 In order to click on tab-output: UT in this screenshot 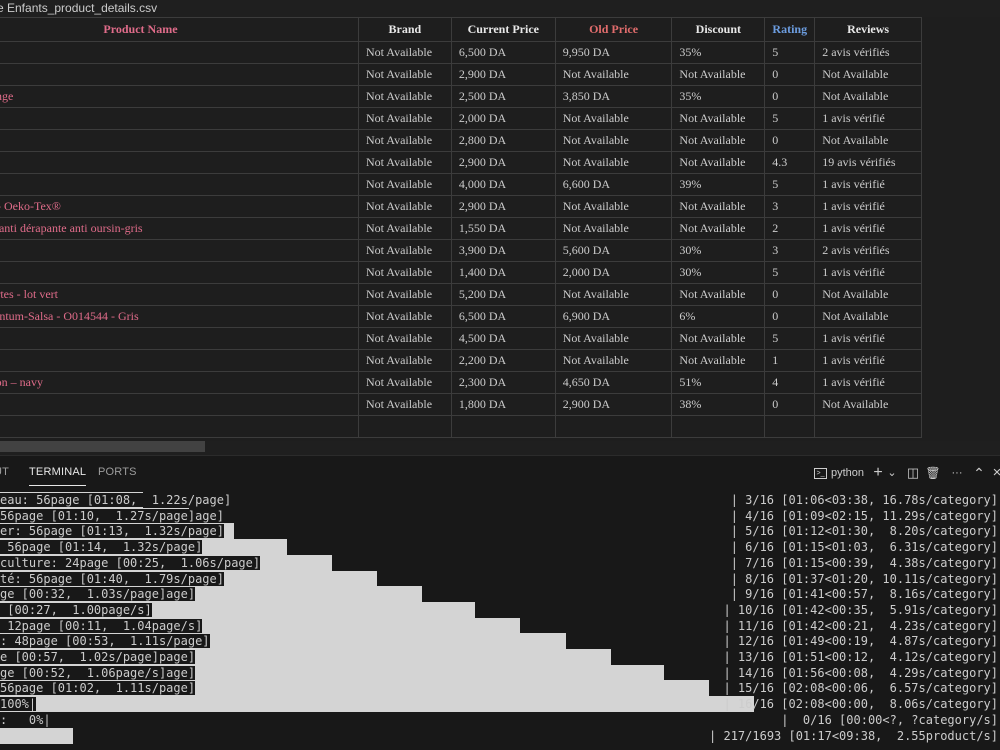, I will do `click(4, 472)`.